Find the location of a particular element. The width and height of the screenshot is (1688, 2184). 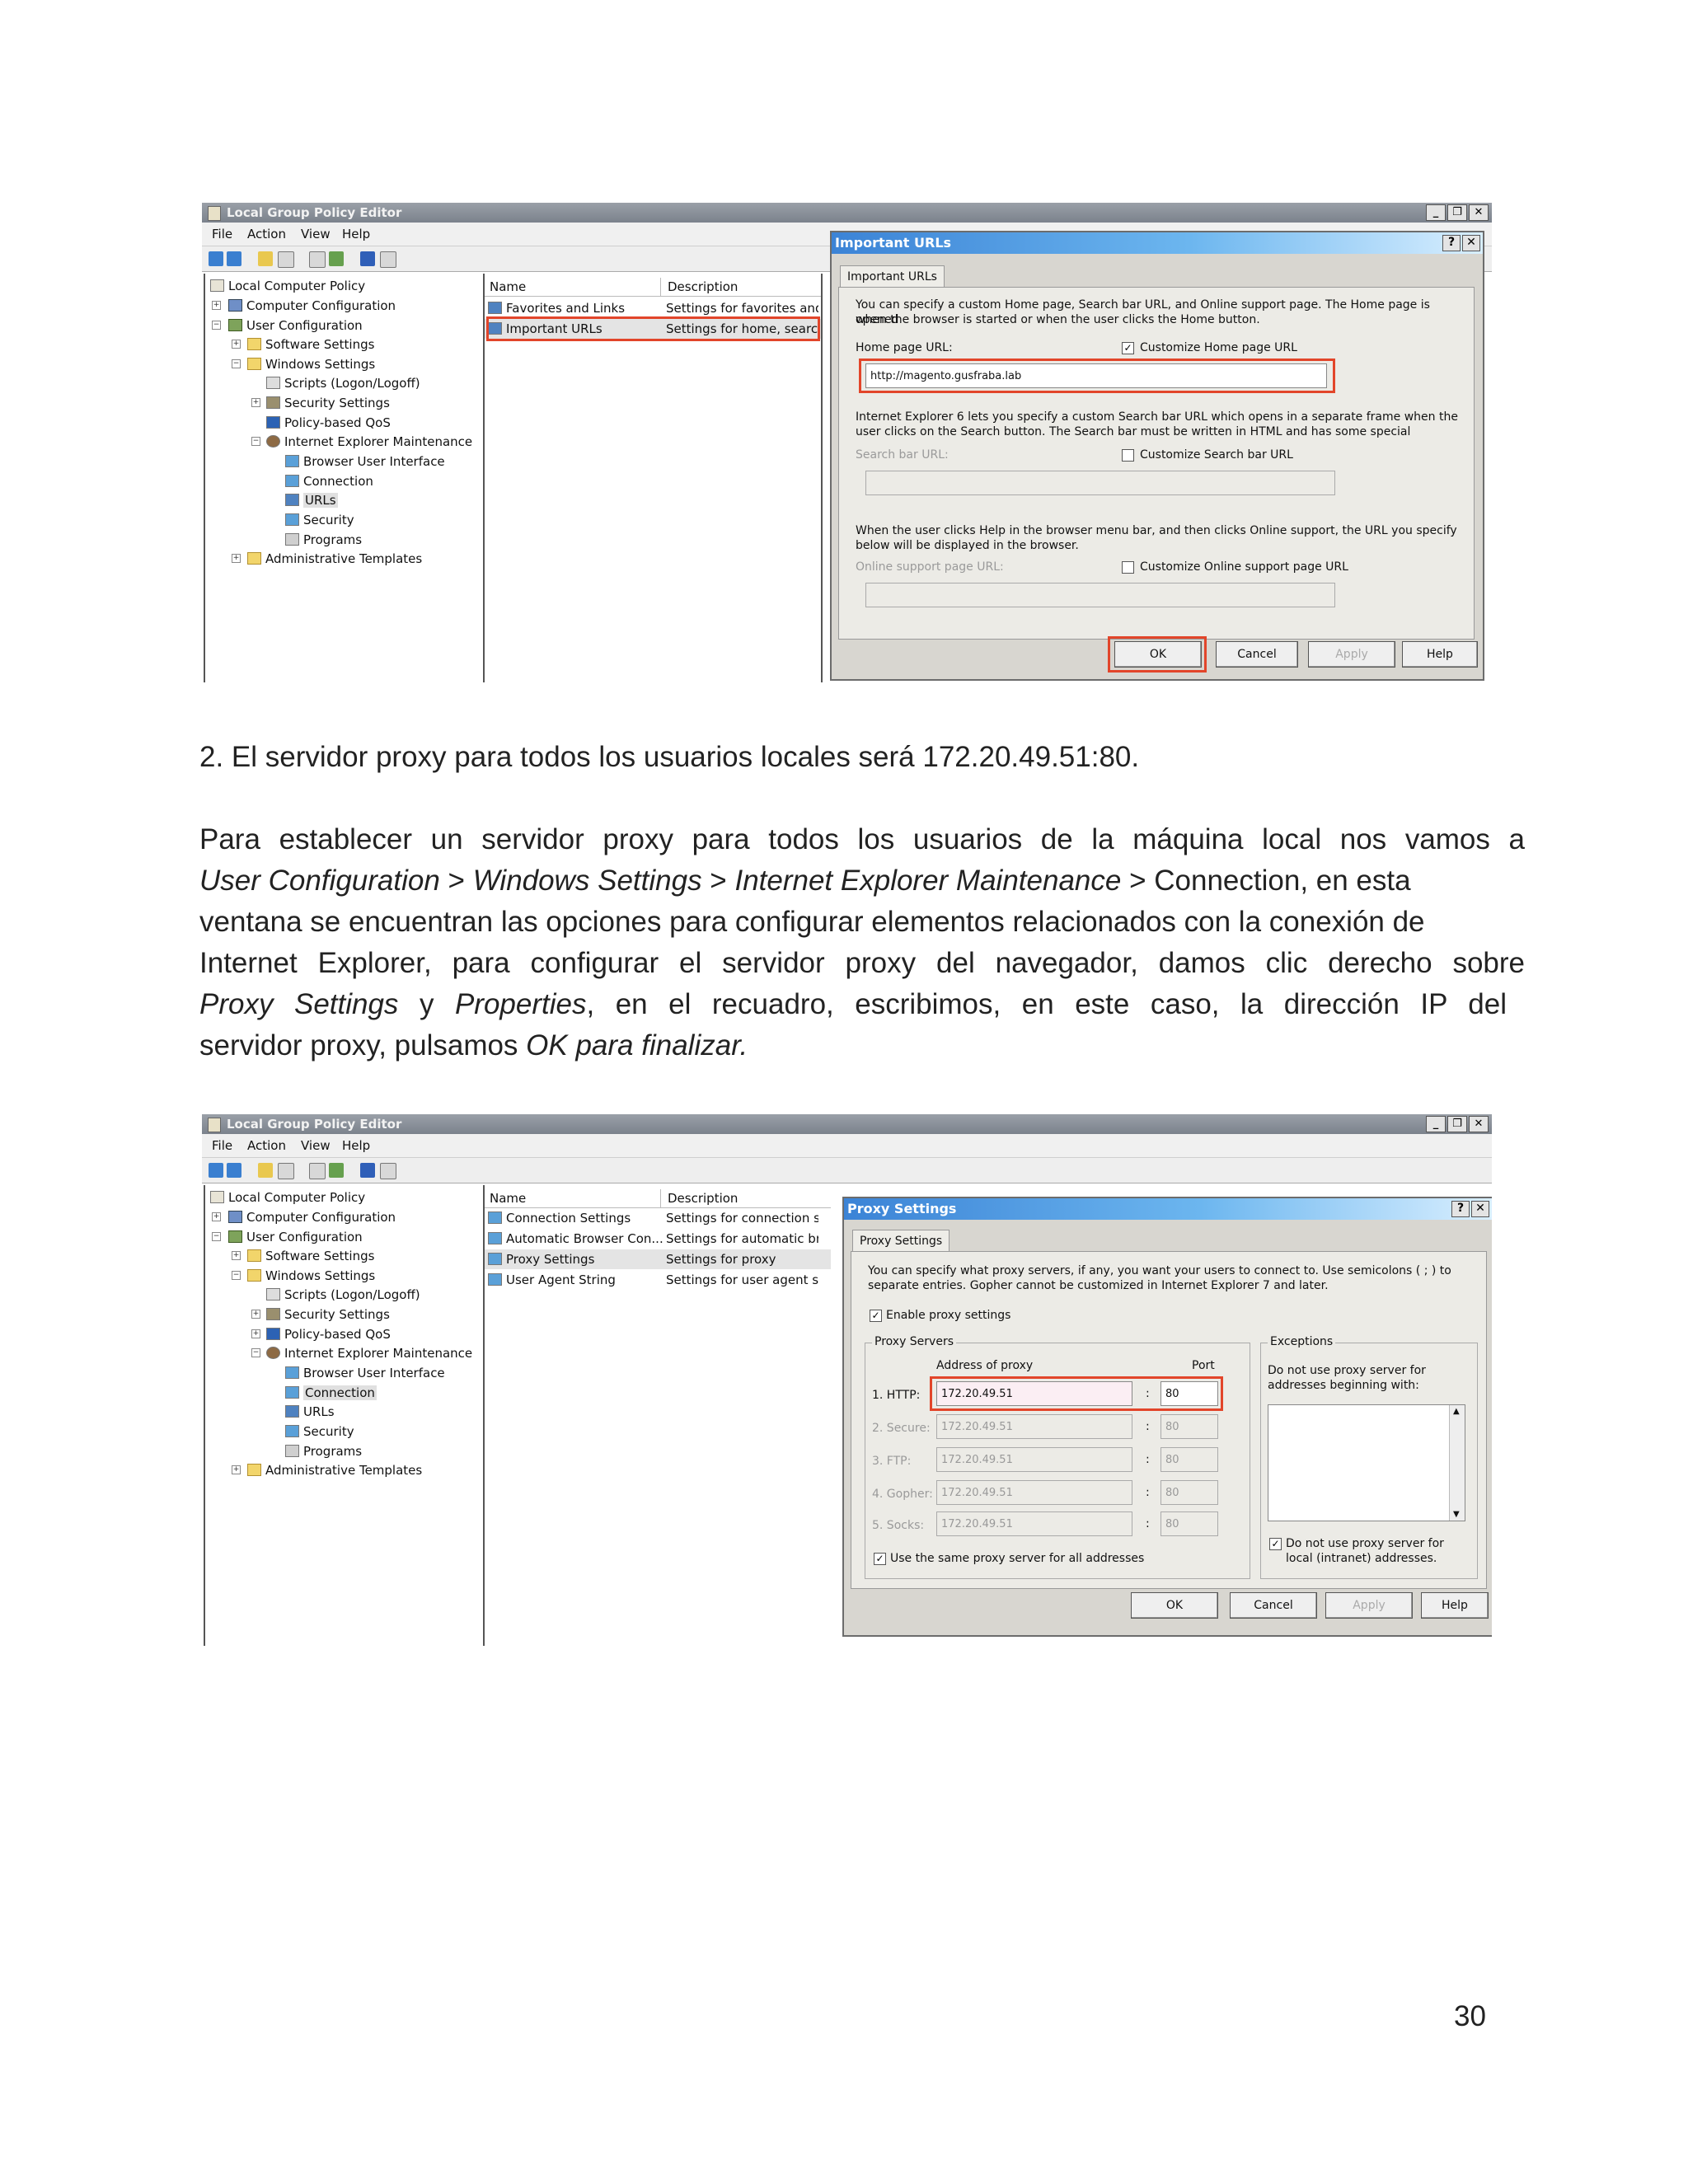

action-pane-icon is located at coordinates (388, 1171).